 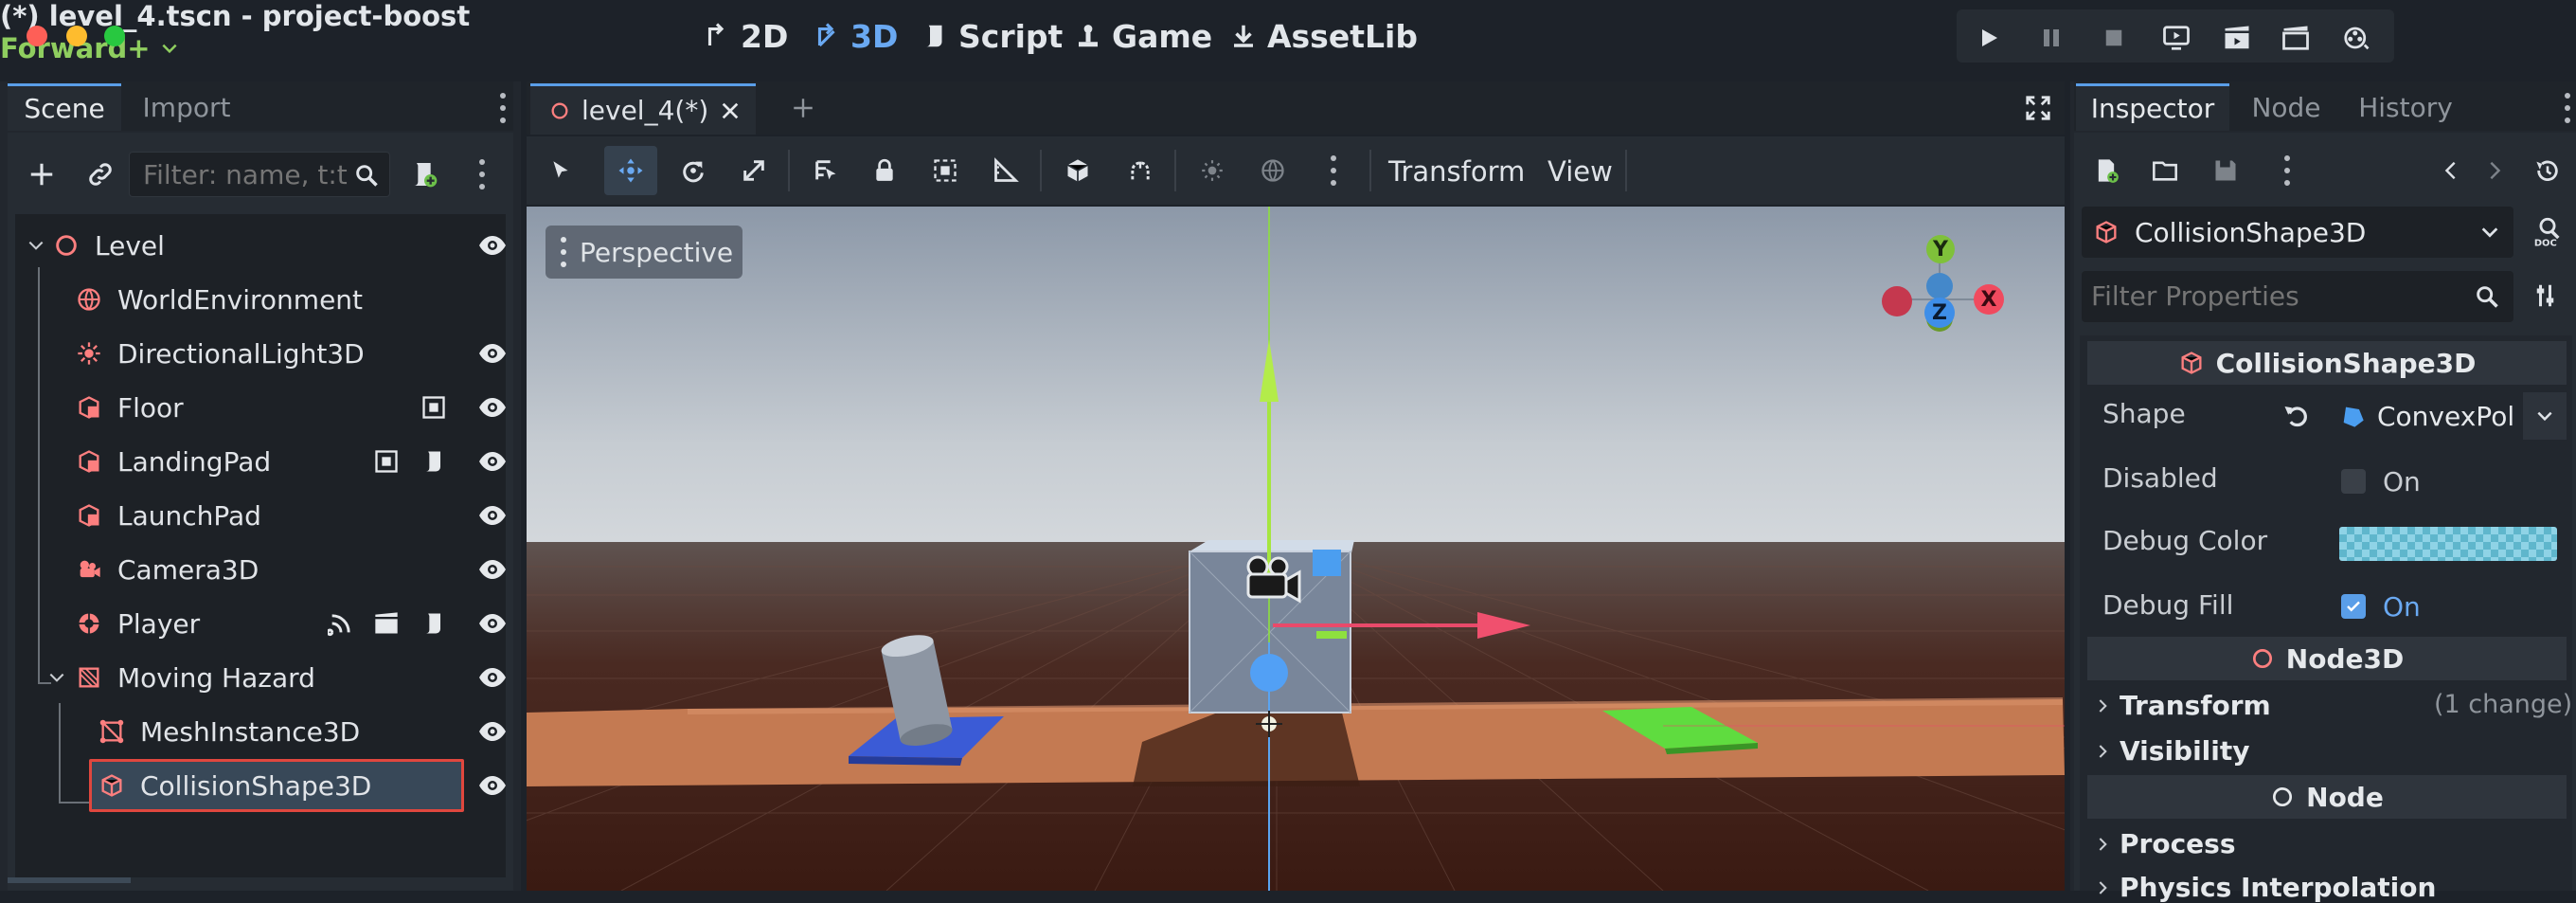 I want to click on workspace-assetlib: AssetLib, so click(x=1323, y=36).